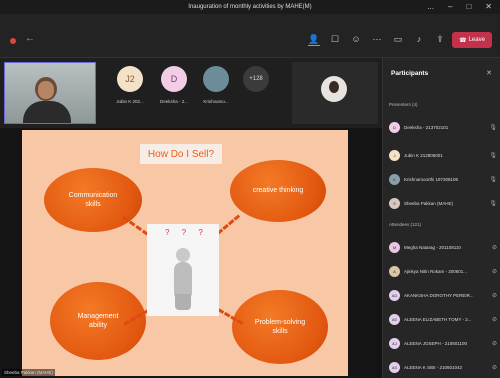 This screenshot has width=500, height=378. What do you see at coordinates (13, 41) in the screenshot?
I see `recording-indicator` at bounding box center [13, 41].